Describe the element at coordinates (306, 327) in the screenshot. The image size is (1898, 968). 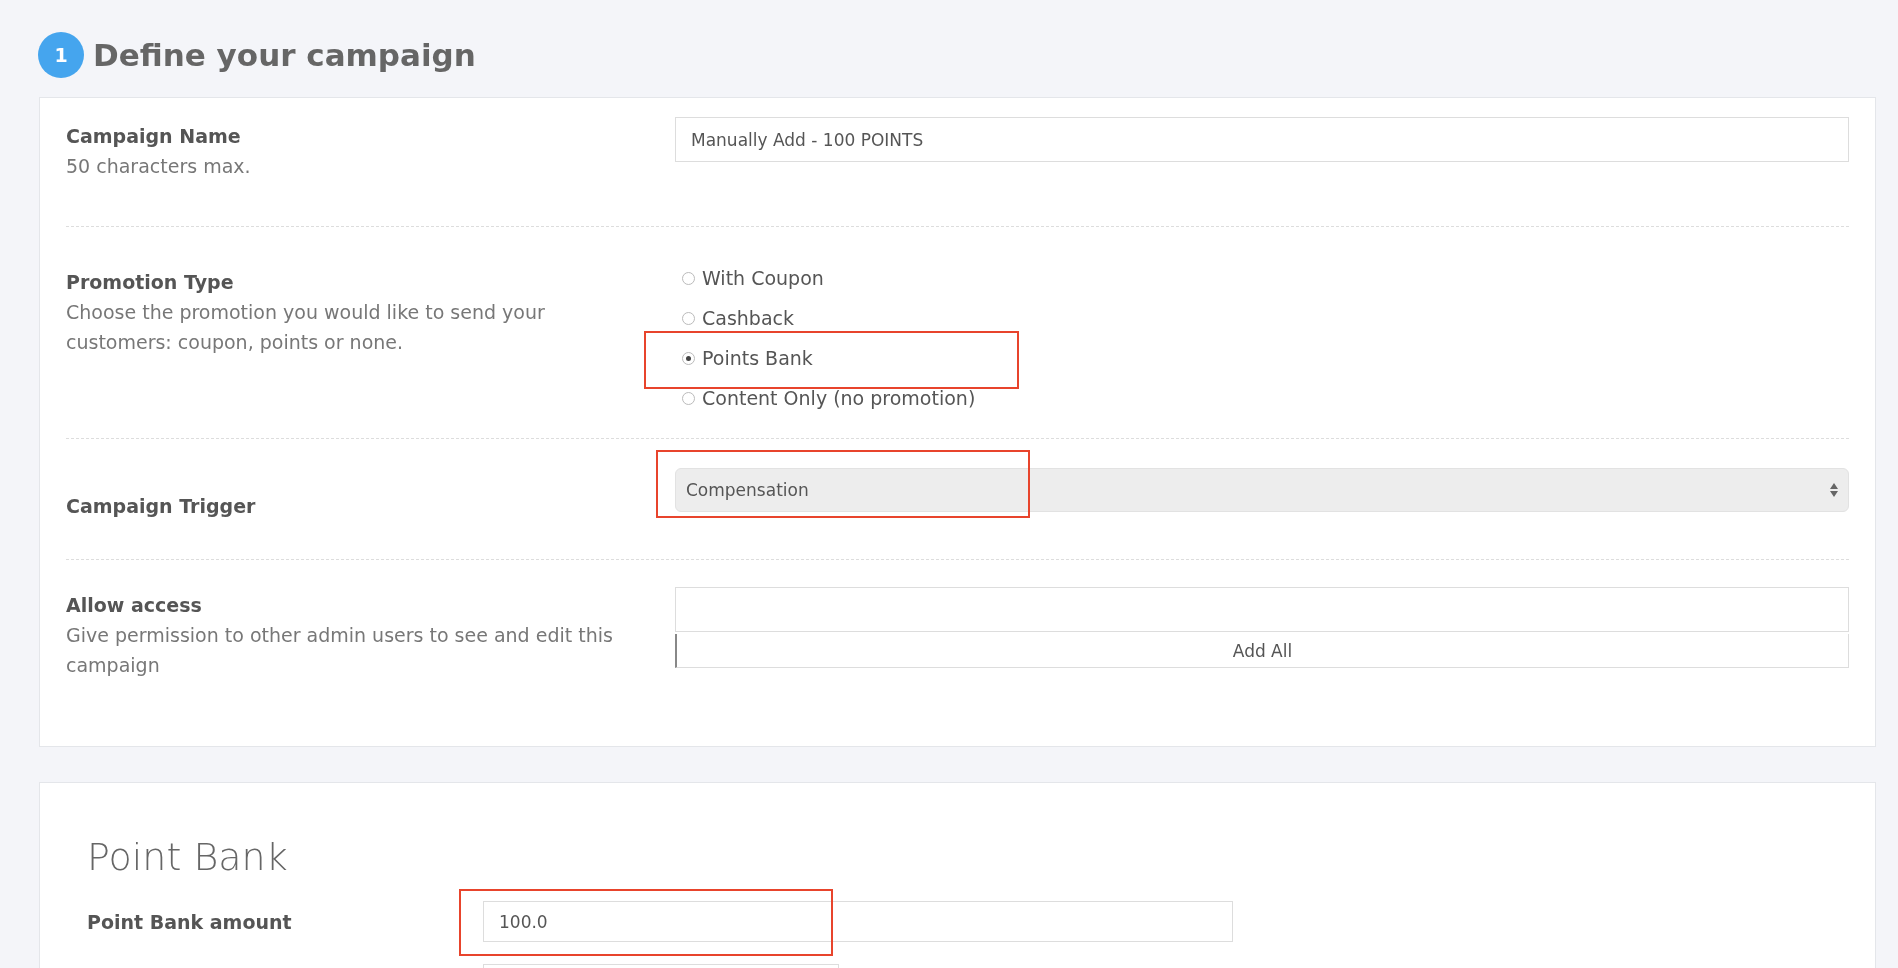
I see `field-hint: Choose the promotion you would like to send your customers: coupon, points or none.` at that location.